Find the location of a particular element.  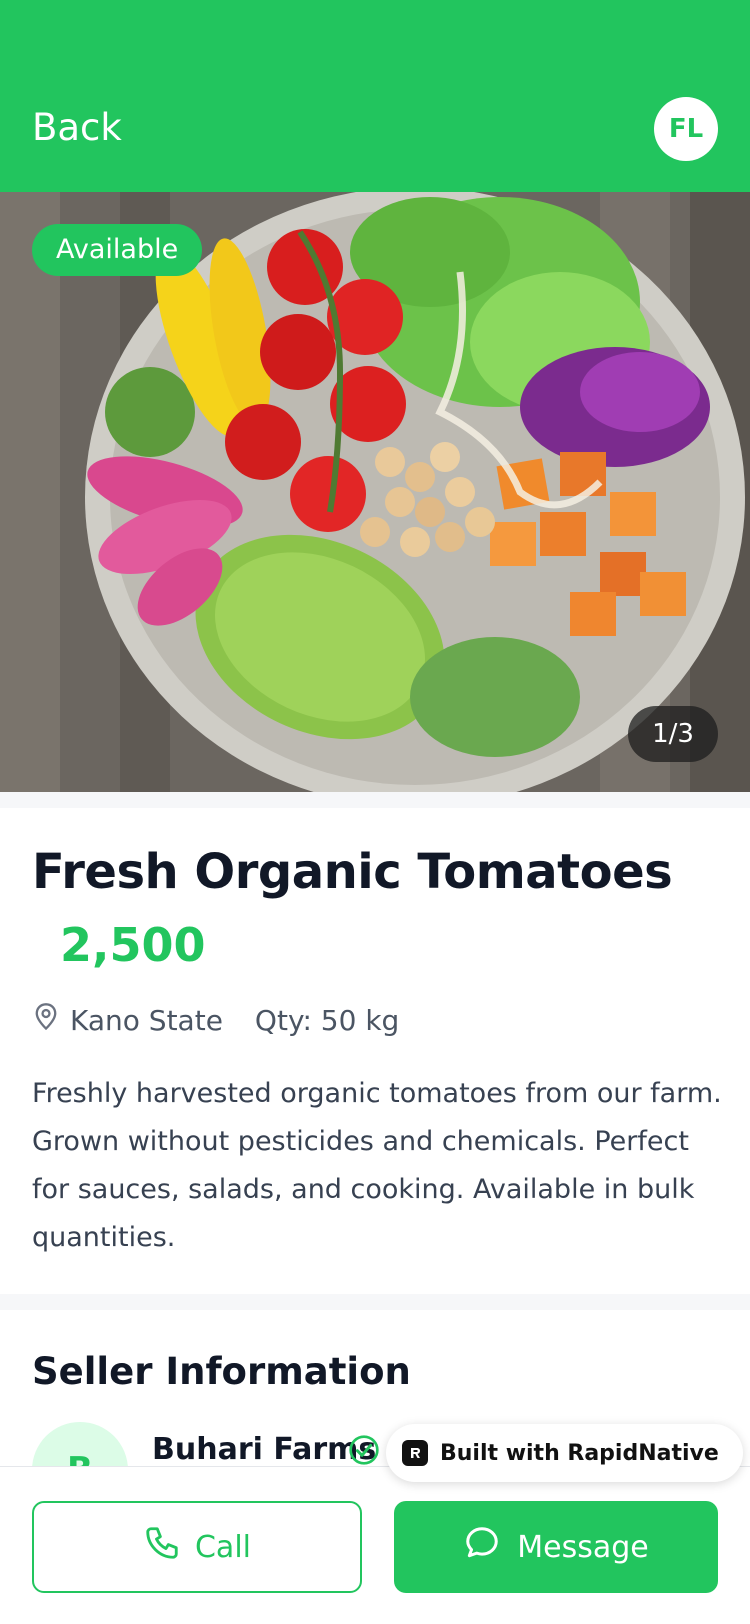

product-price: 2,500 is located at coordinates (133, 945).